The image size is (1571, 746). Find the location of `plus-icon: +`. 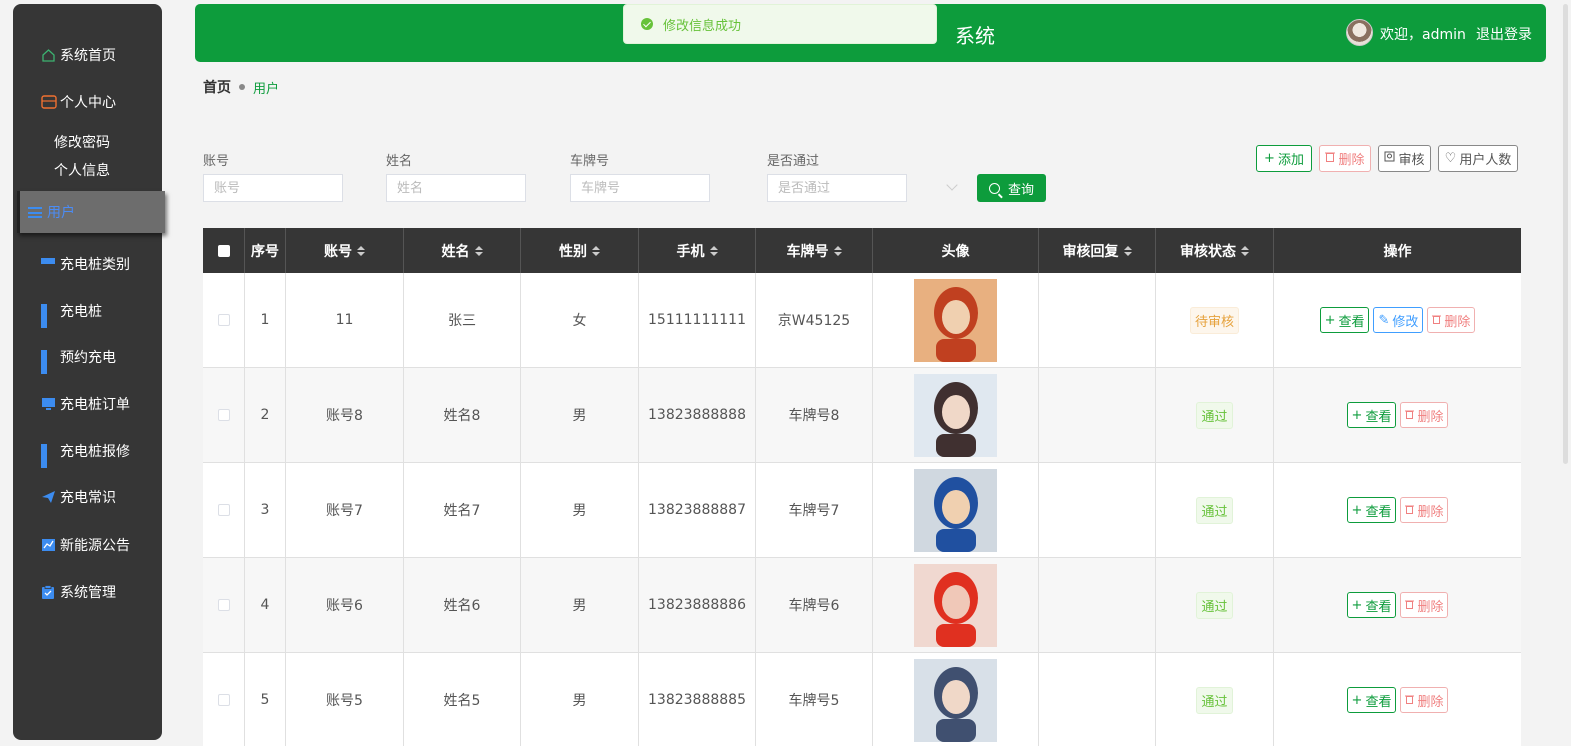

plus-icon: + is located at coordinates (1269, 158).